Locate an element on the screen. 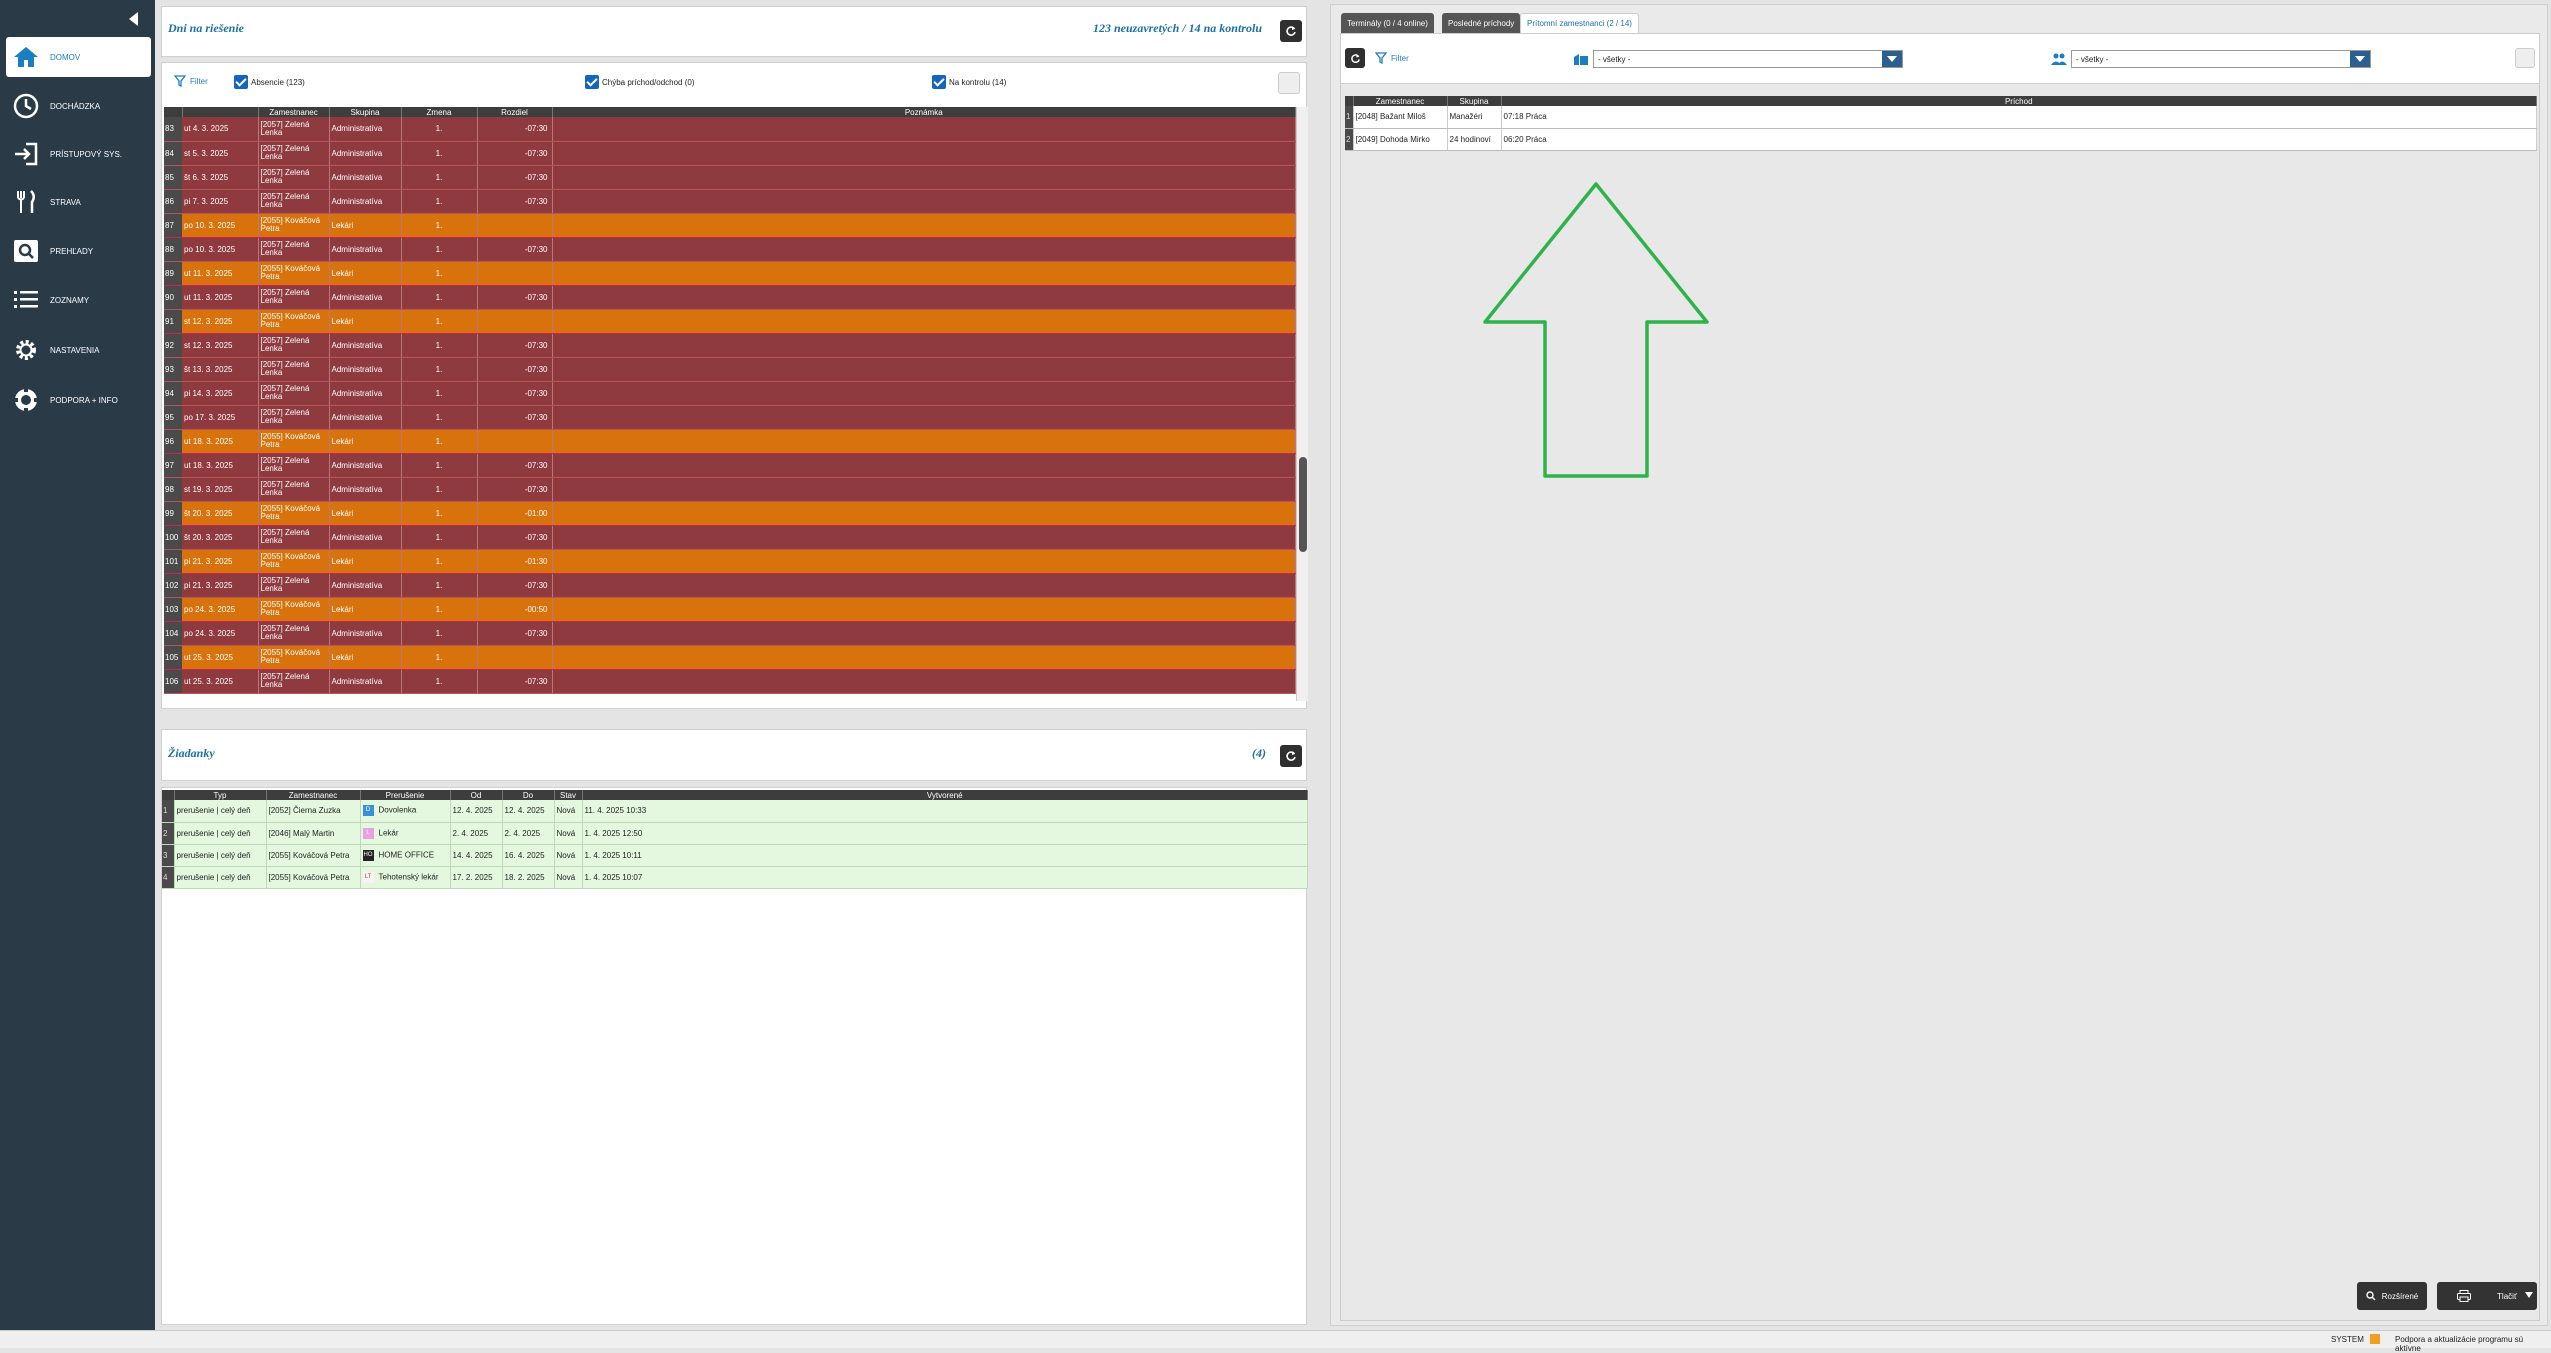 Image resolution: width=2551 pixels, height=1353 pixels. sidebar-item-strava: Strava is located at coordinates (78, 202).